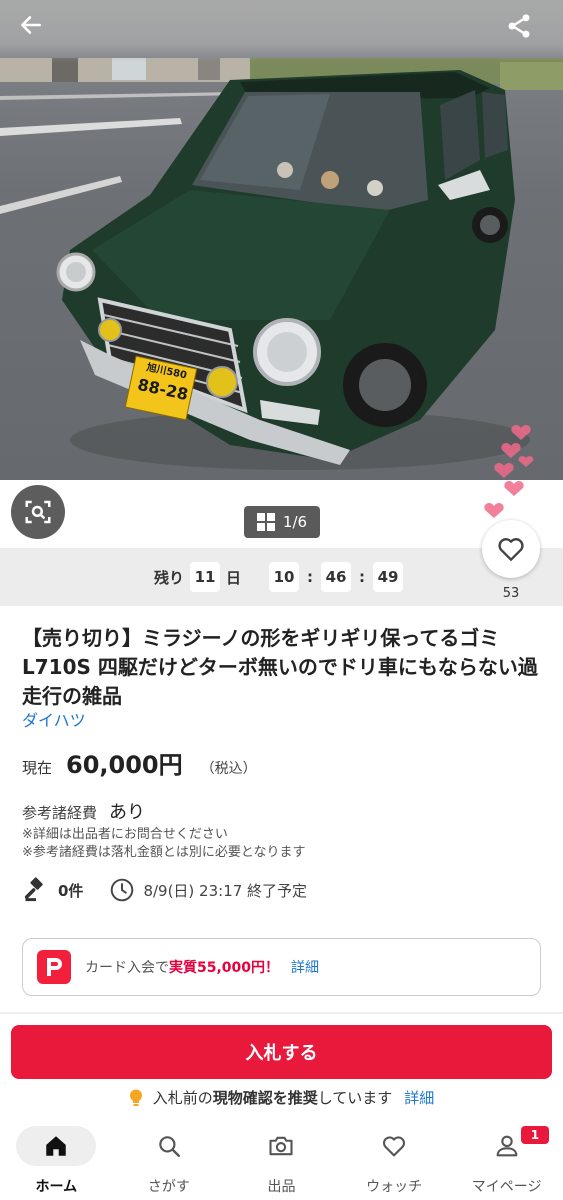 The image size is (563, 1200). What do you see at coordinates (228, 769) in the screenshot?
I see `tax-note: （税込）` at bounding box center [228, 769].